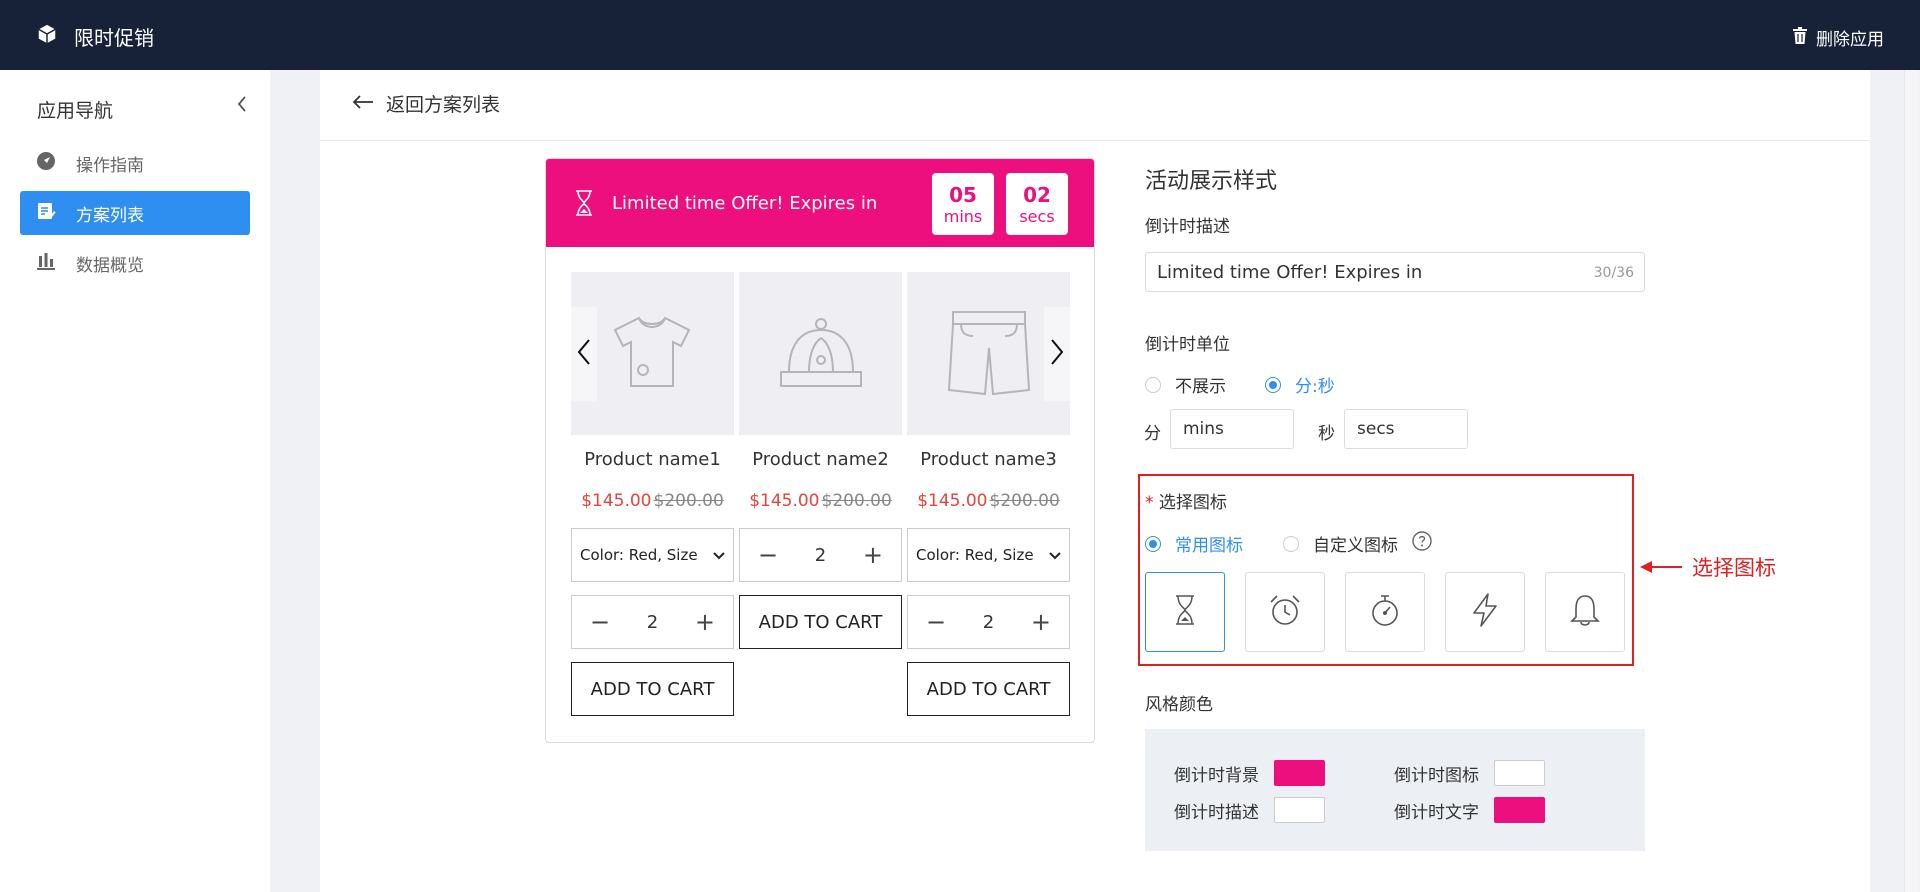 The image size is (1920, 892). Describe the element at coordinates (1037, 195) in the screenshot. I see `timer-seconds-value: 02` at that location.